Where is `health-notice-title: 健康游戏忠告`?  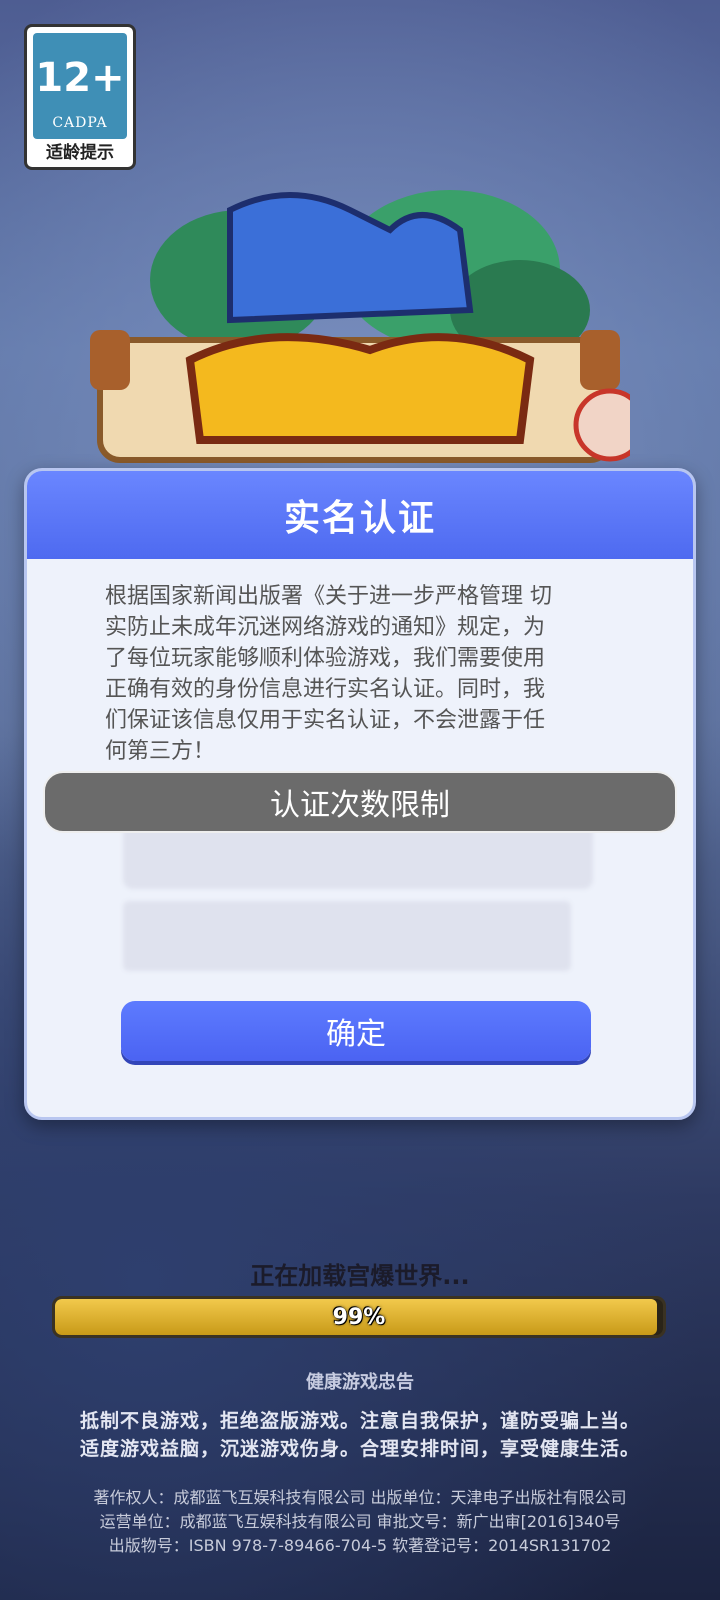
health-notice-title: 健康游戏忠告 is located at coordinates (360, 1382).